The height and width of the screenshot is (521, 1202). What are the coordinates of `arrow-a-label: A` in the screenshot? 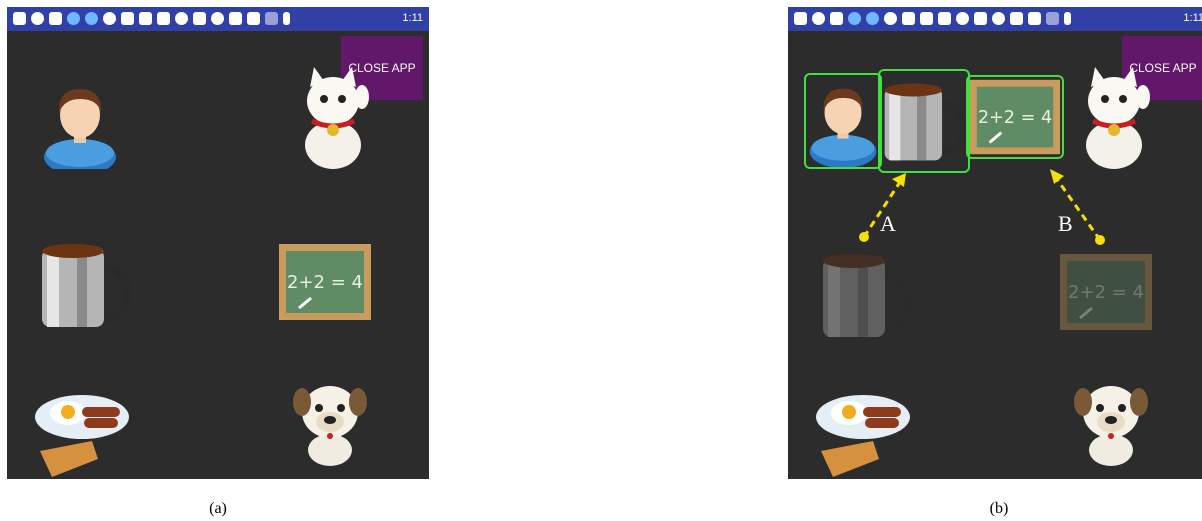 It's located at (888, 223).